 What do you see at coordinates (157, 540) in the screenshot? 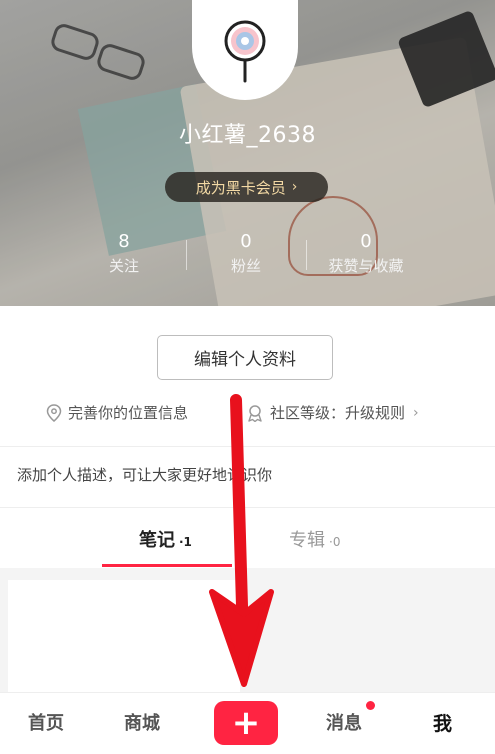
I see `tab-label: 笔记` at bounding box center [157, 540].